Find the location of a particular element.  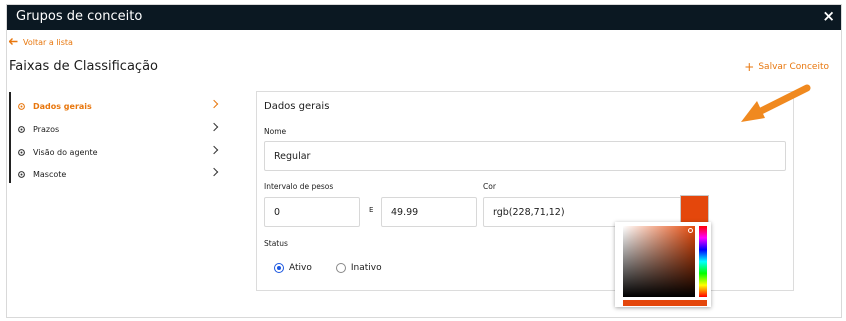

sidebar-item-visao-do-agente: Visão do agente is located at coordinates (116, 152).